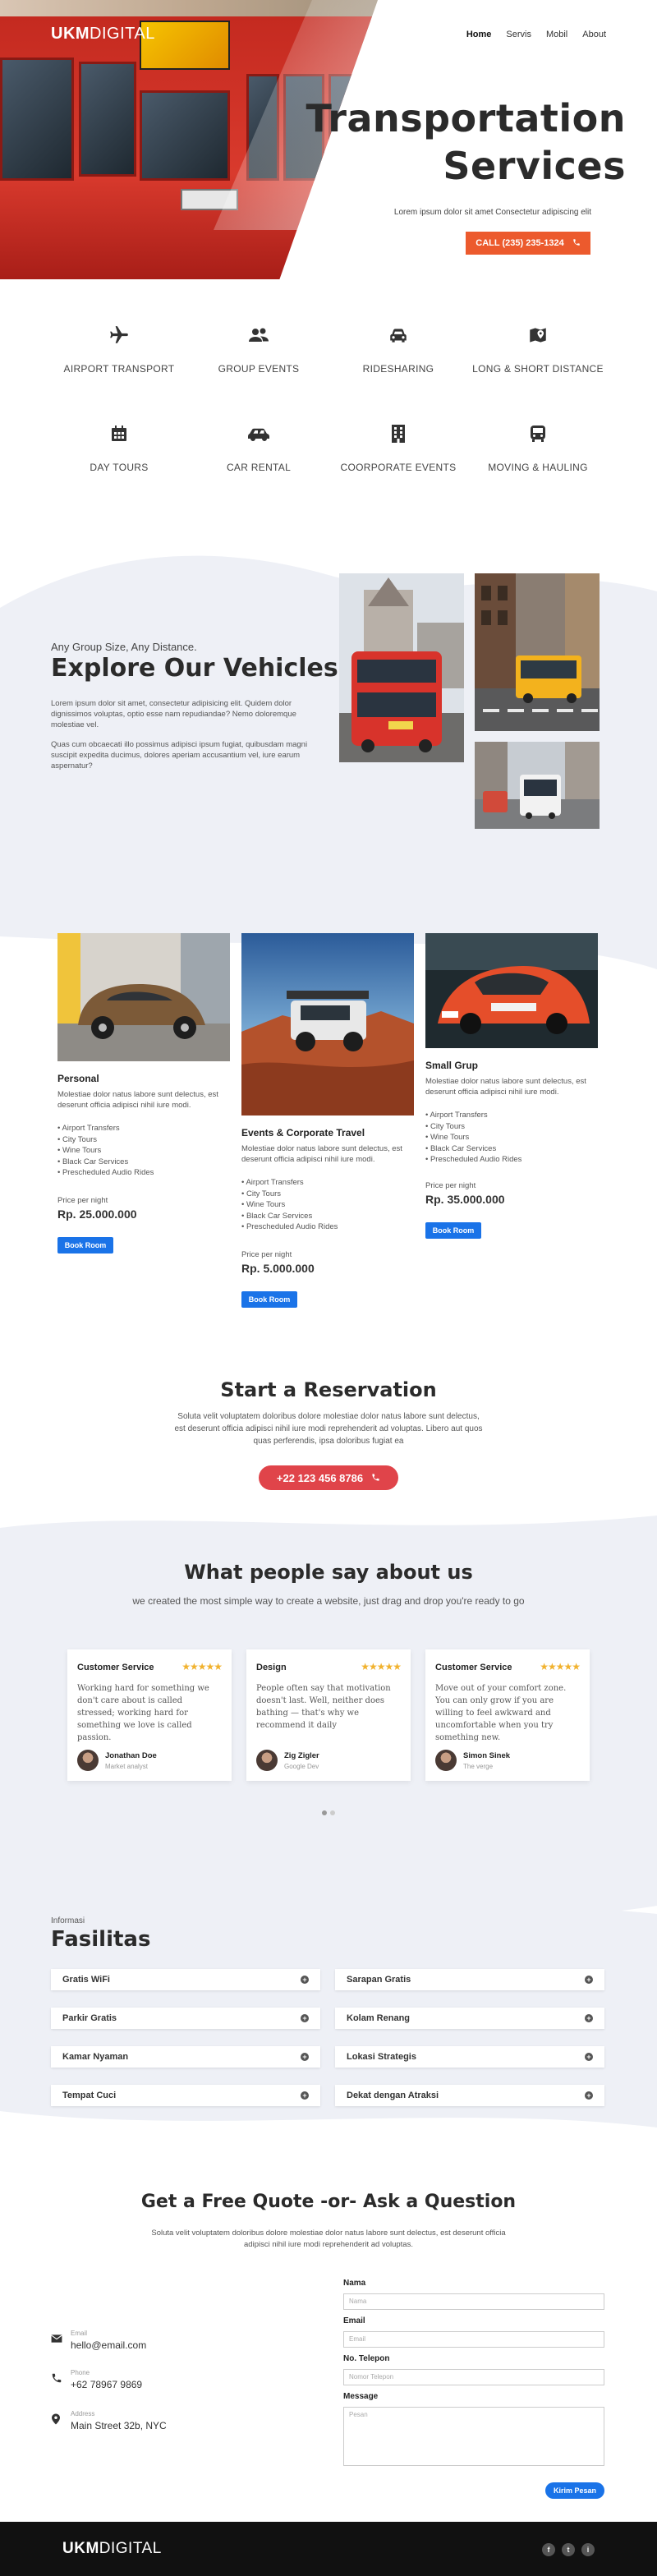 The image size is (657, 2576). Describe the element at coordinates (185, 2057) in the screenshot. I see `facility-item: Kamar Nyaman +` at that location.